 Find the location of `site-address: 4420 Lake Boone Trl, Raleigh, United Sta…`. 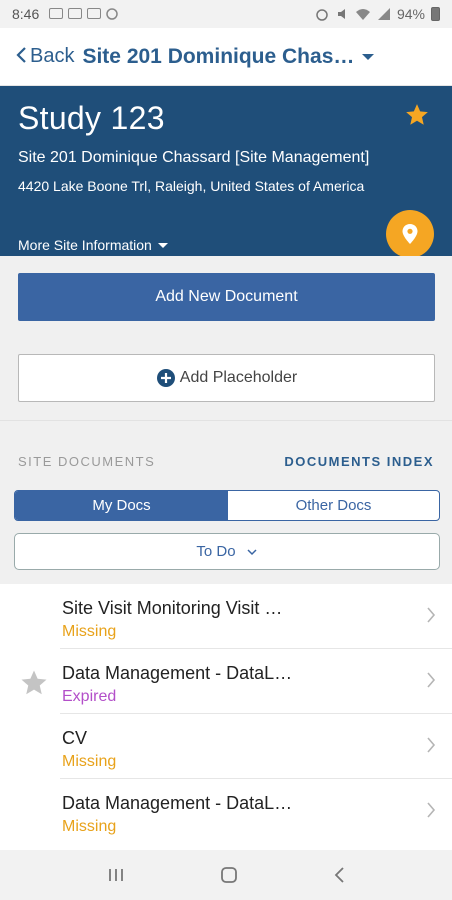

site-address: 4420 Lake Boone Trl, Raleigh, United Sta… is located at coordinates (191, 186).